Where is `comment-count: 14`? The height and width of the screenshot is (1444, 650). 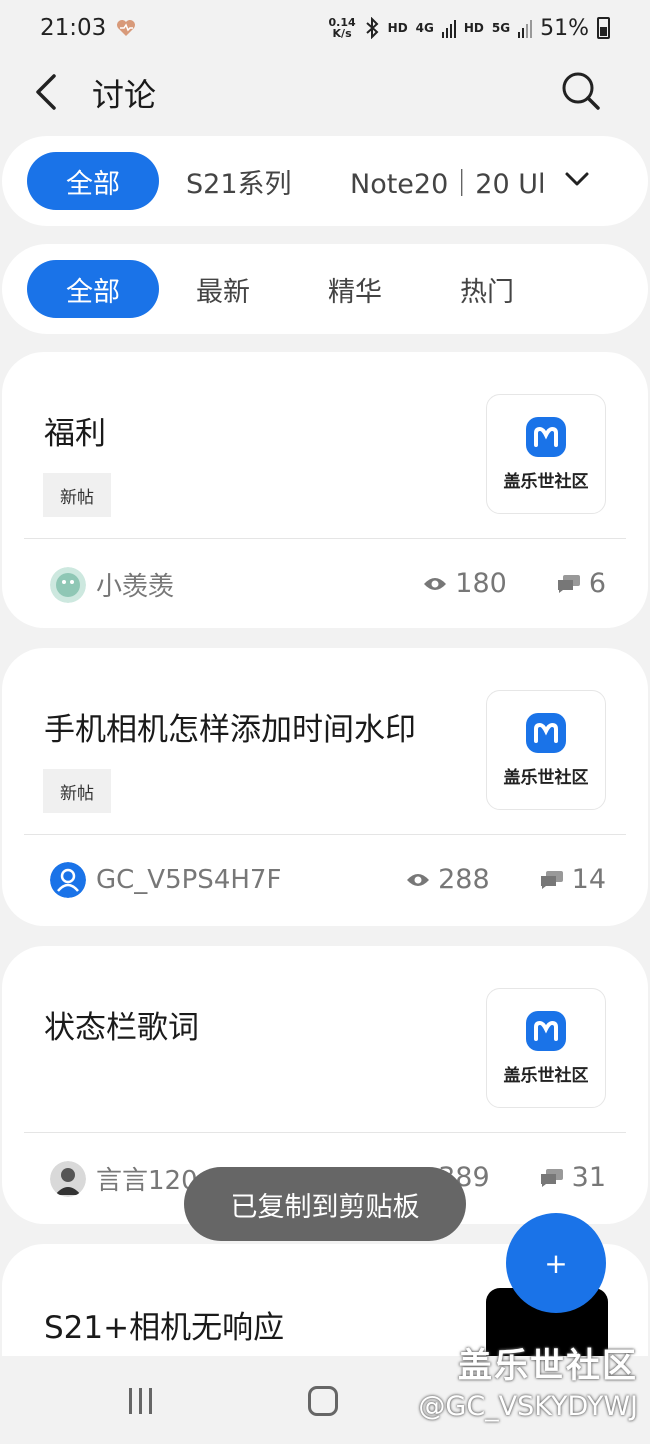 comment-count: 14 is located at coordinates (588, 879).